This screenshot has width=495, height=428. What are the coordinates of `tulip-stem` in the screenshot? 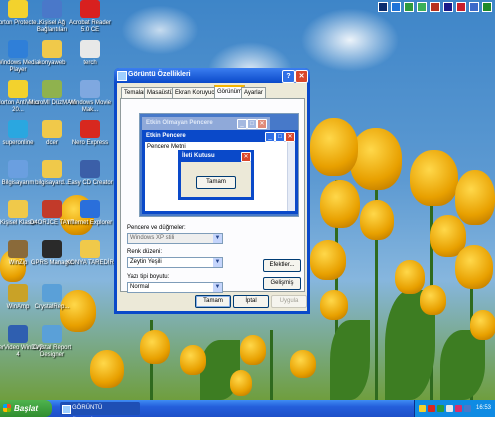 It's located at (271, 365).